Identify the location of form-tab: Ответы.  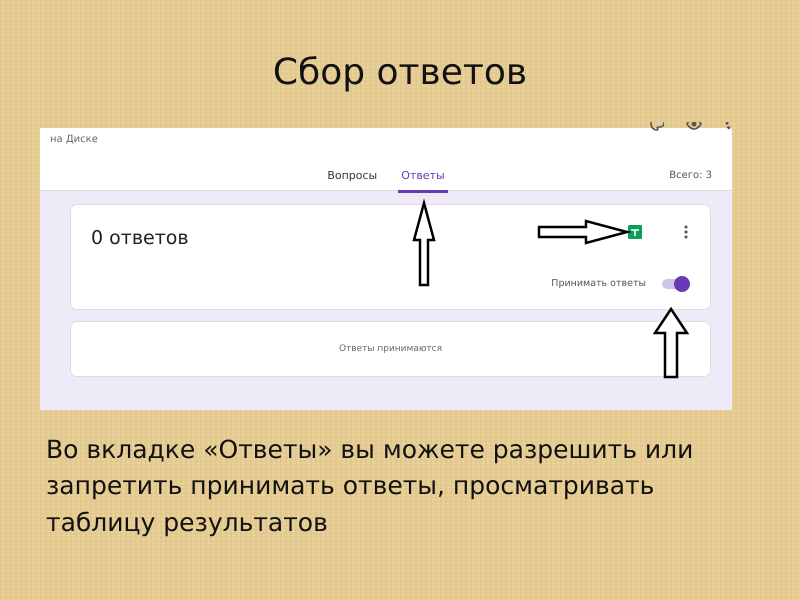
(423, 181).